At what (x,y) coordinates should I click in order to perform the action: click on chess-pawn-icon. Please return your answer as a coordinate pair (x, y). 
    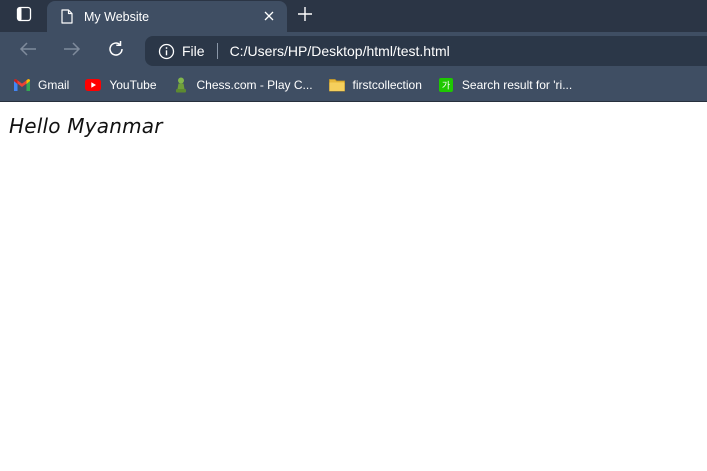
    Looking at the image, I should click on (181, 85).